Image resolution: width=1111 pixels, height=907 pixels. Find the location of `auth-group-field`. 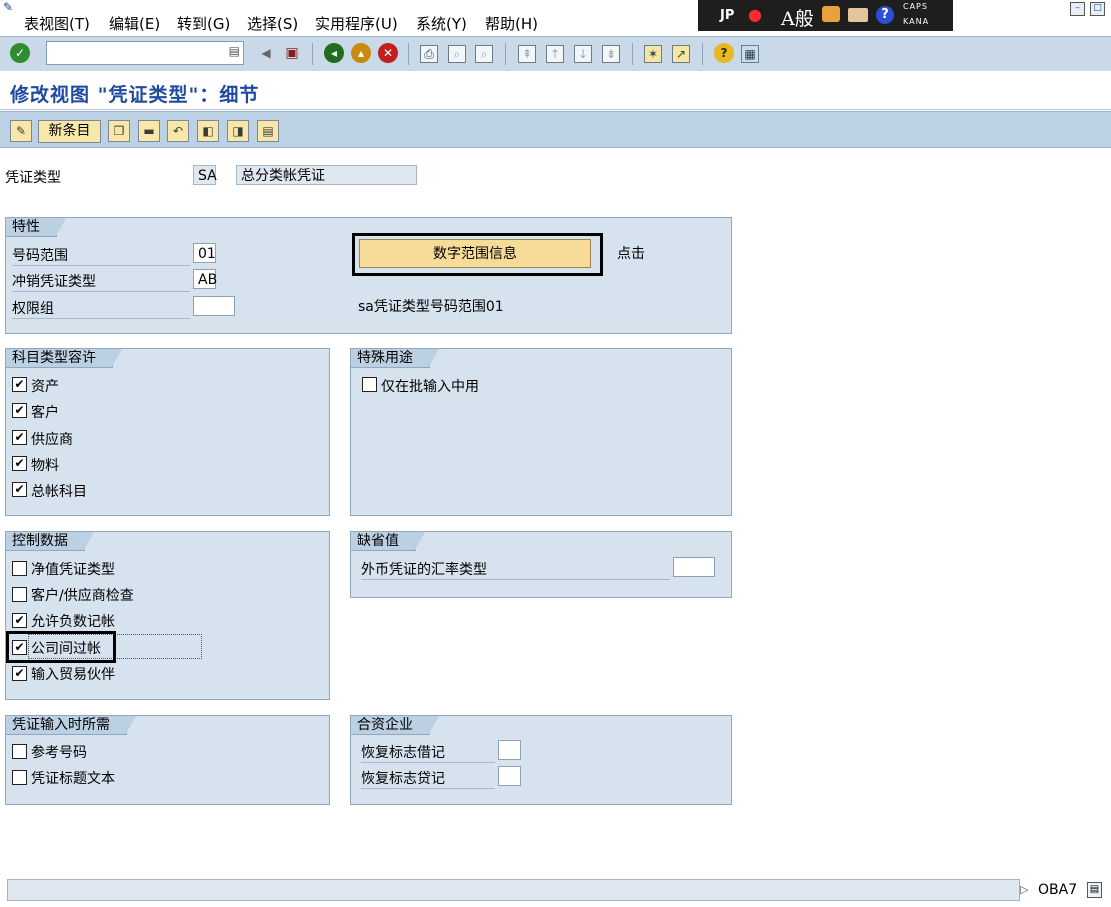

auth-group-field is located at coordinates (214, 306).